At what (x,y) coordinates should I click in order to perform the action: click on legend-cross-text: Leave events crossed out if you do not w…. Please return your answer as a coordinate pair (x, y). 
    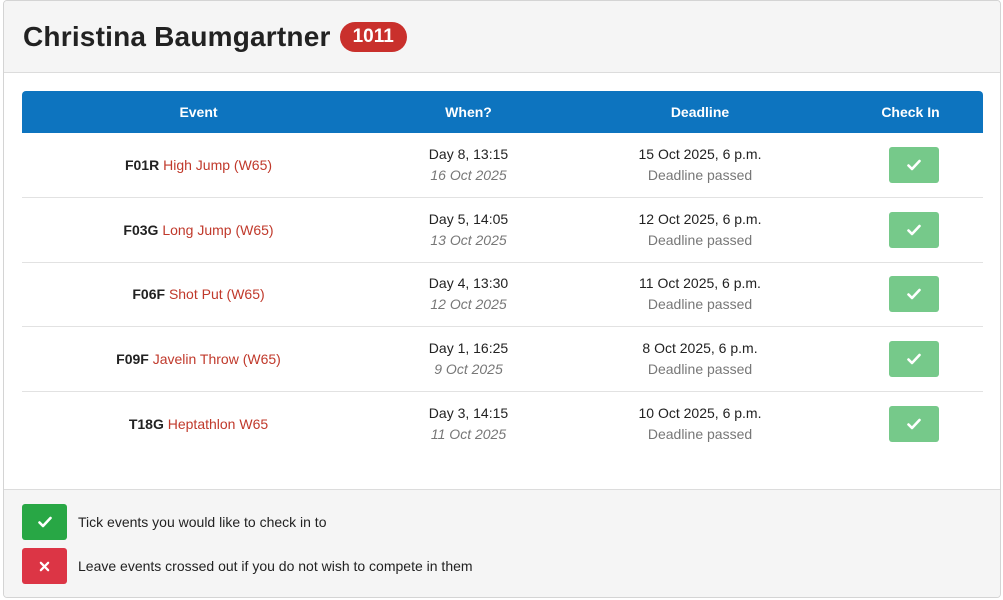
    Looking at the image, I should click on (275, 566).